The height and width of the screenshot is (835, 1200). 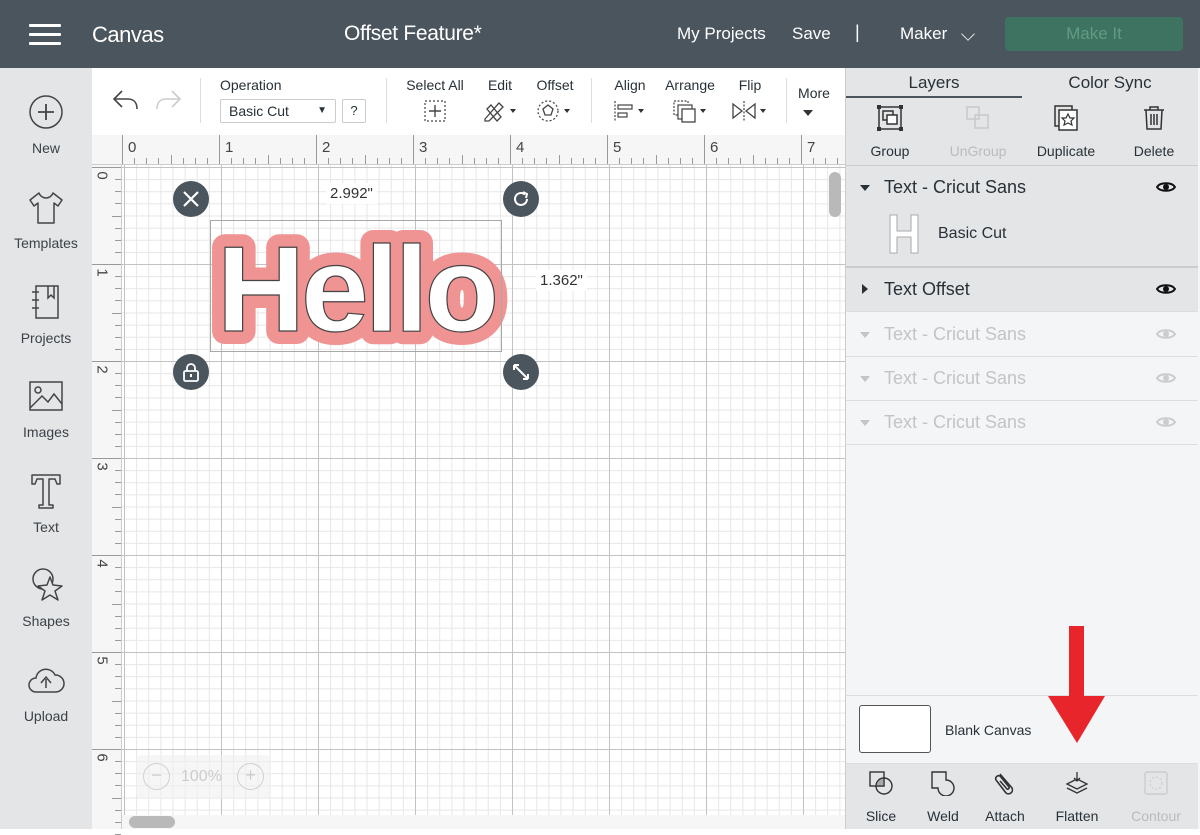 I want to click on layer-row: Text - Cricut Sans Basic Cut, so click(x=1022, y=217).